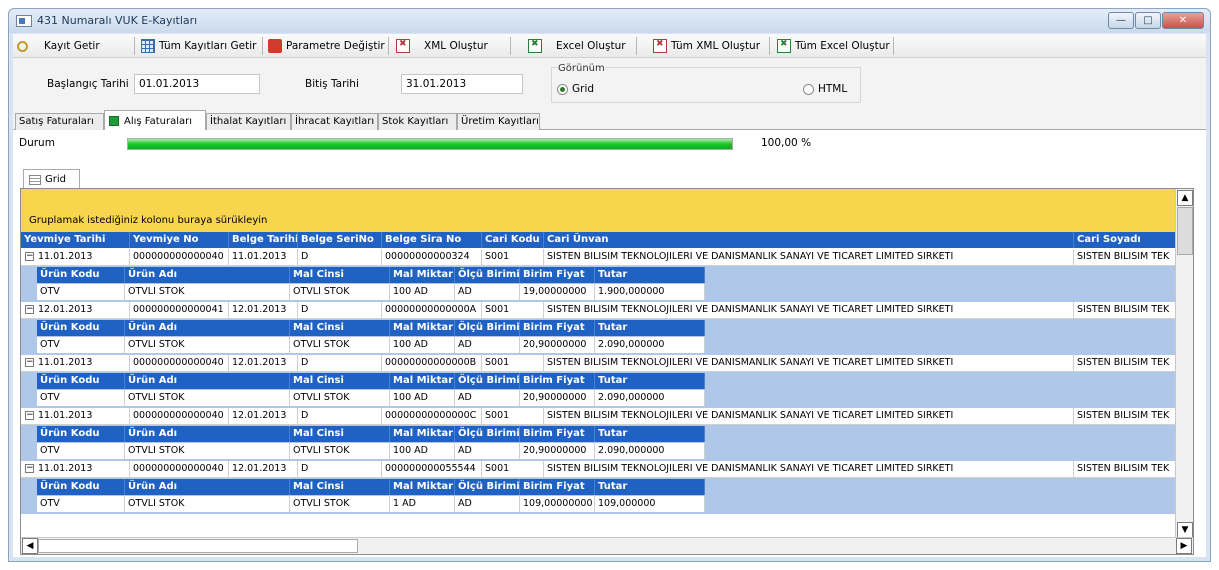 This screenshot has width=1219, height=570. I want to click on start-date-field: 01.01.2013, so click(197, 84).